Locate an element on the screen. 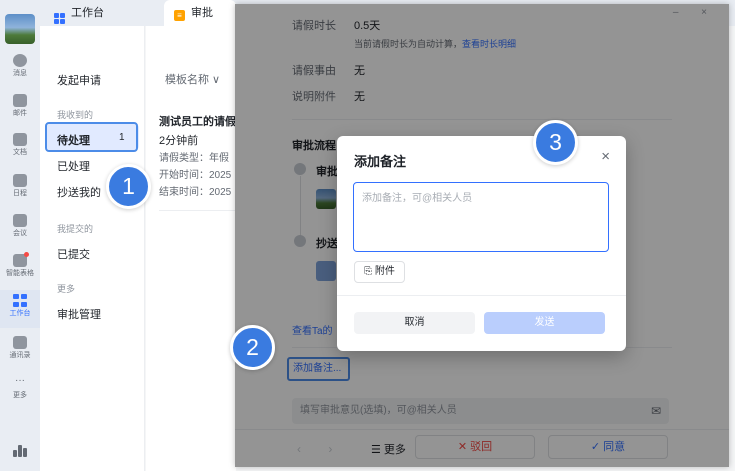 This screenshot has width=735, height=471. workbench-grid-icon is located at coordinates (20, 300).